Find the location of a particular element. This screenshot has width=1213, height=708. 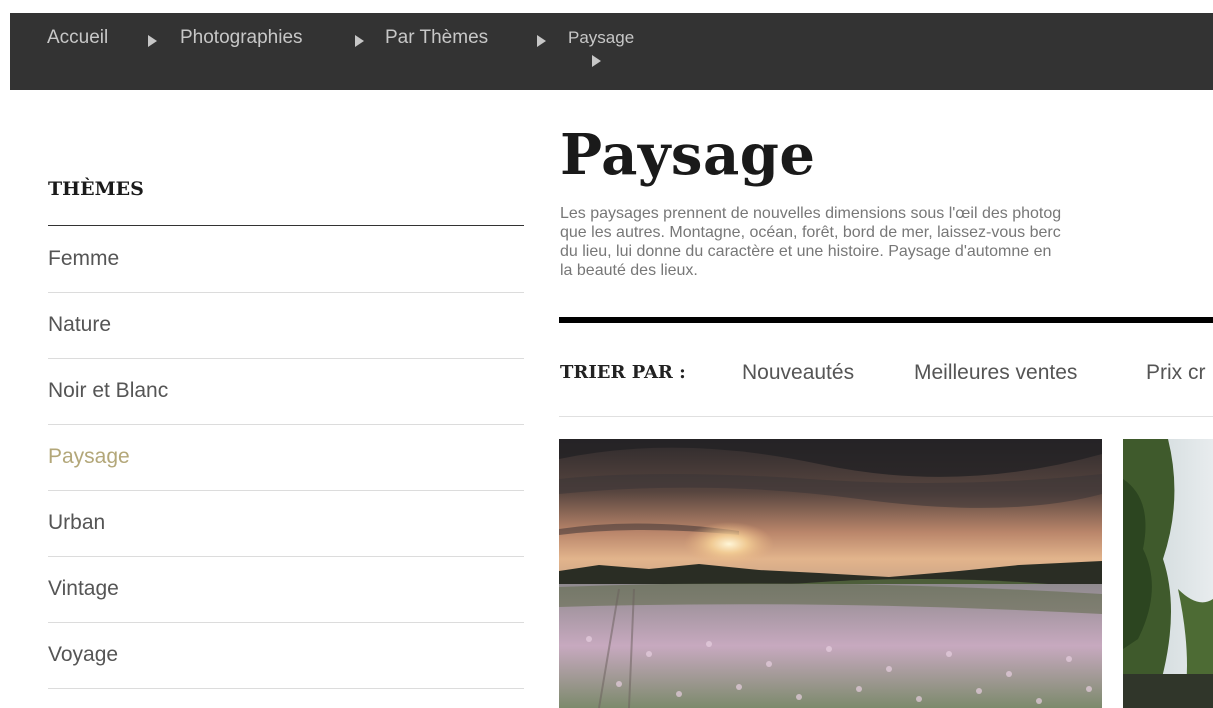

sidebar-item-noir-et-blanc: Noir et Blanc is located at coordinates (286, 392).